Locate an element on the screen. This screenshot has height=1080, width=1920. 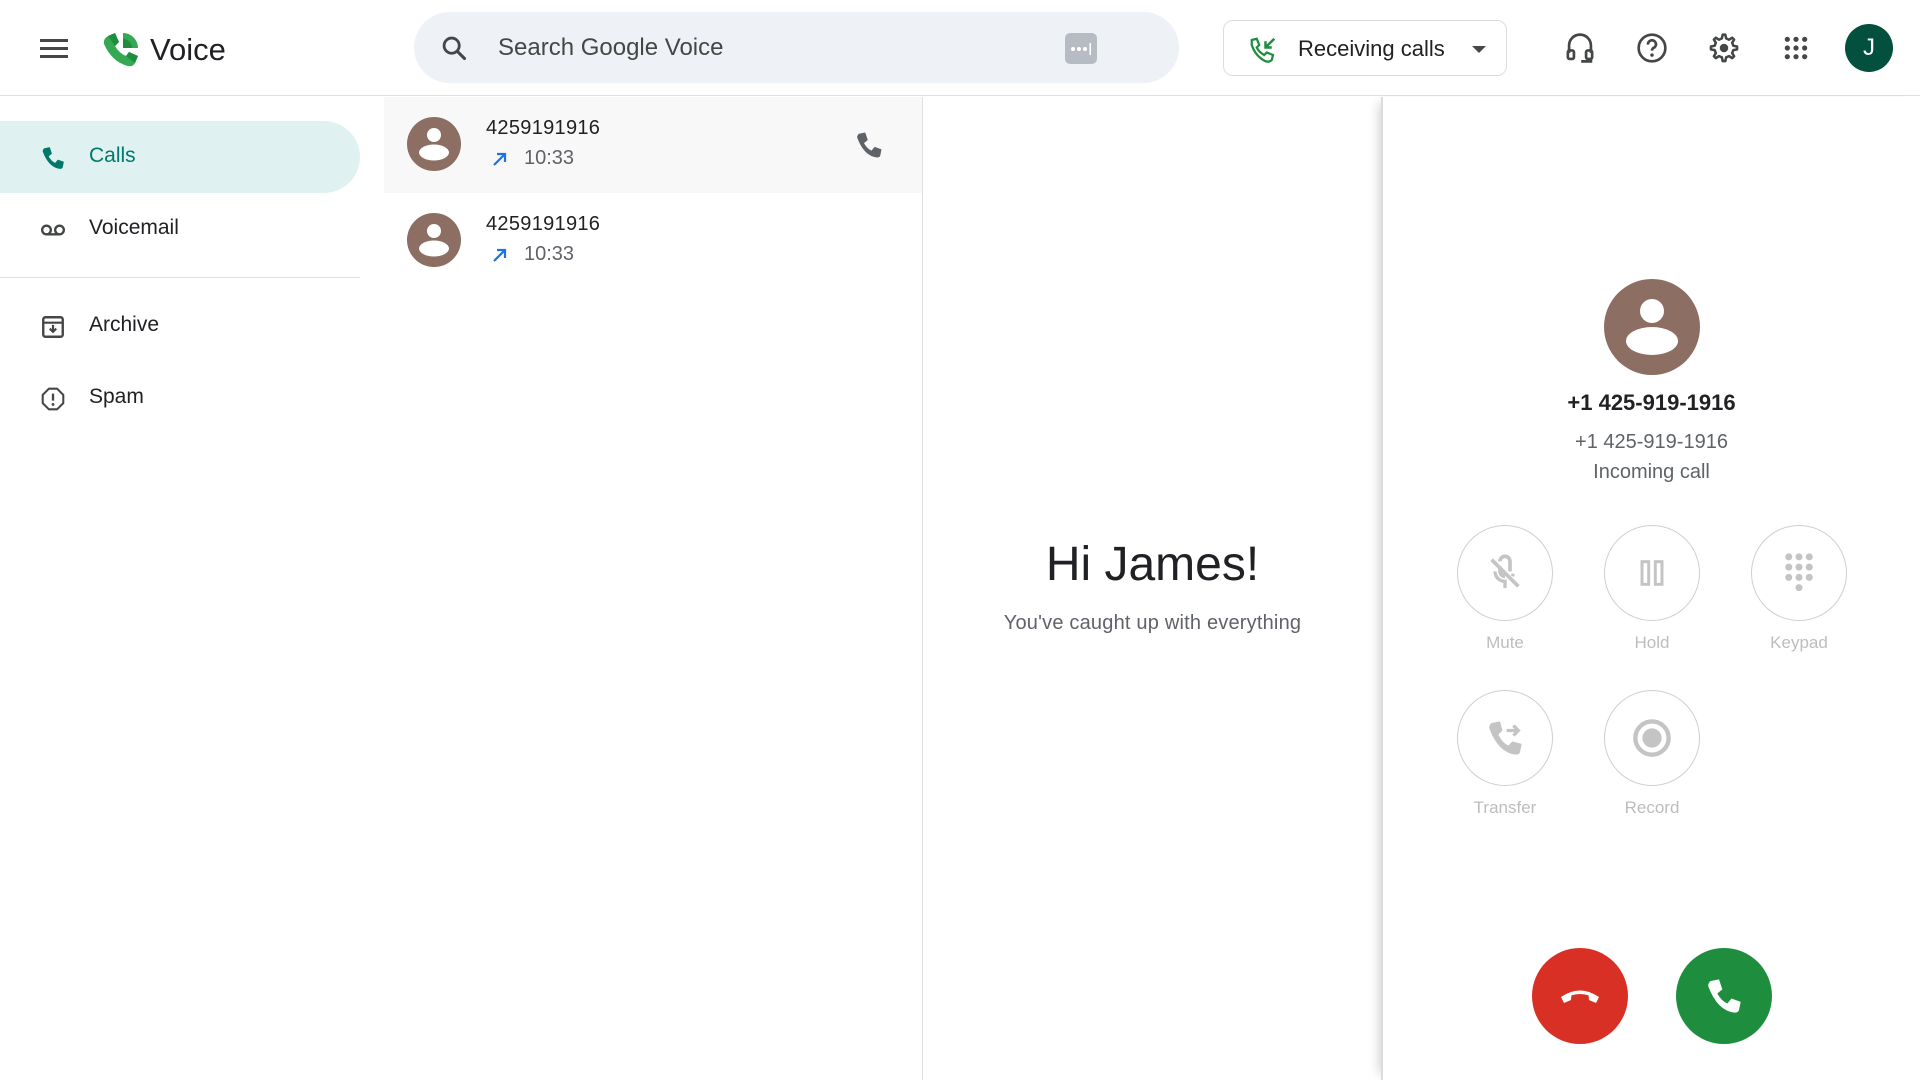
apps-icon is located at coordinates (1796, 48).